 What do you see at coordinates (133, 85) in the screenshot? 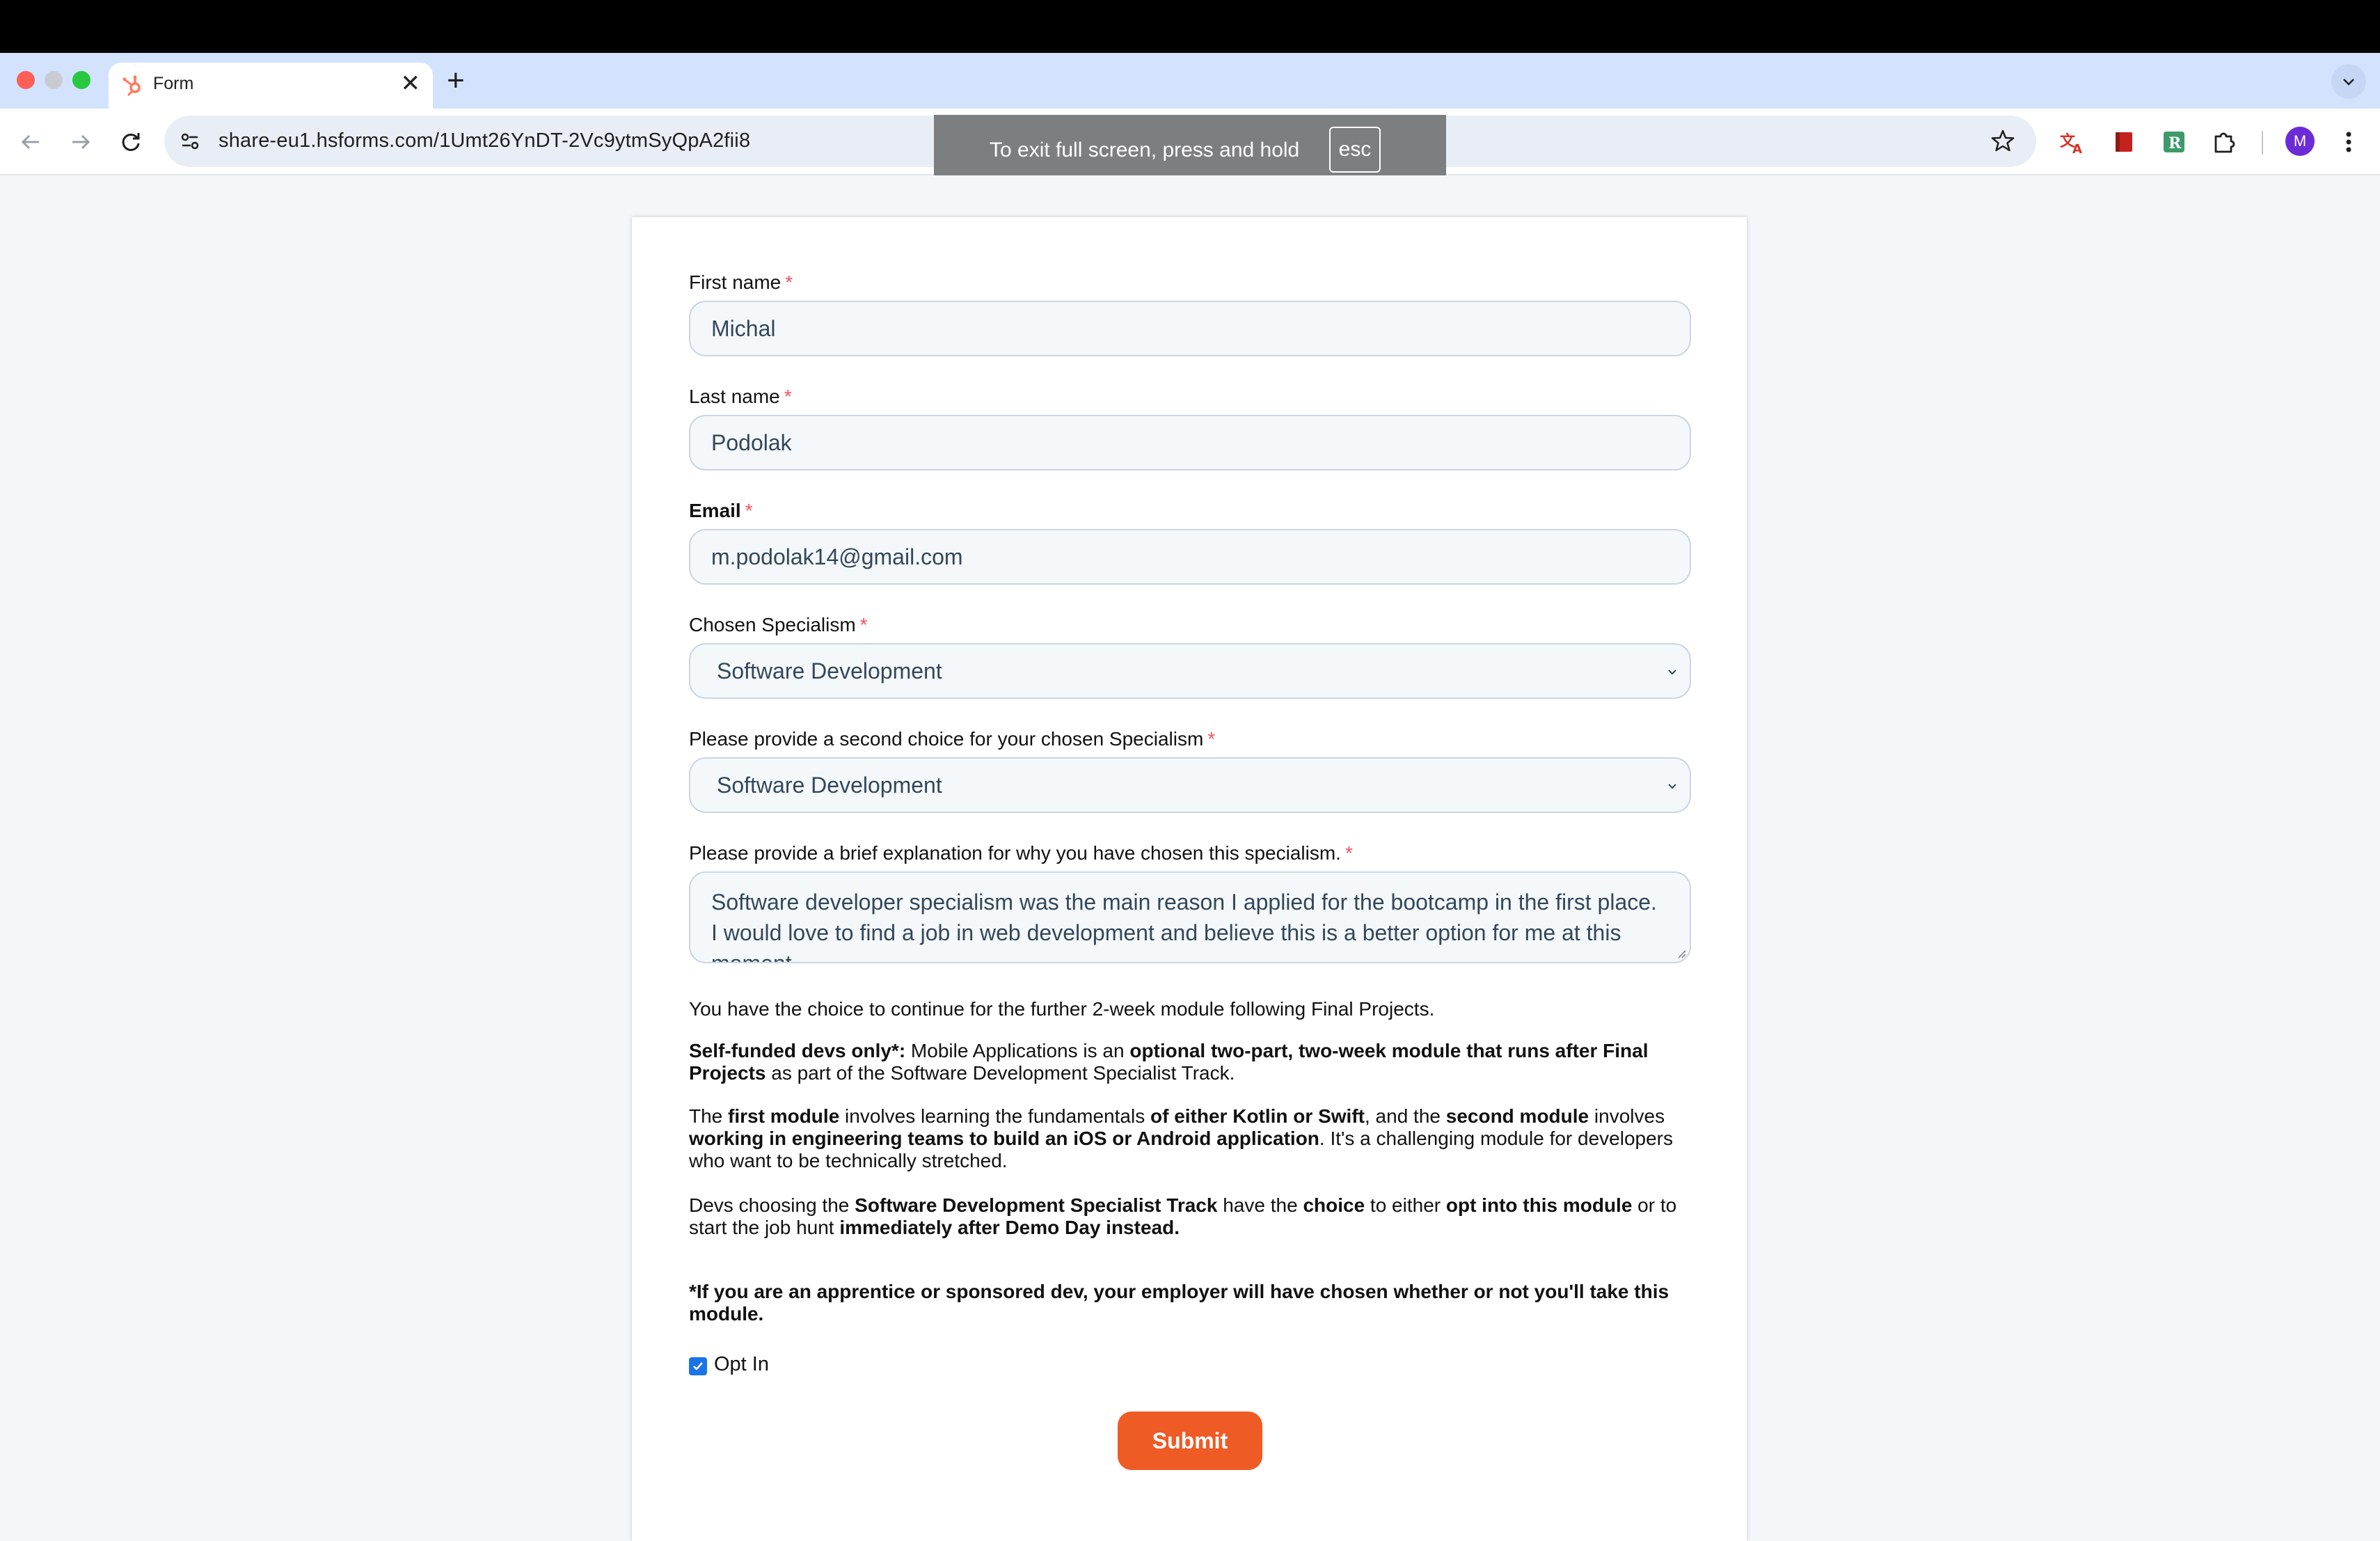
I see `hubspot-icon` at bounding box center [133, 85].